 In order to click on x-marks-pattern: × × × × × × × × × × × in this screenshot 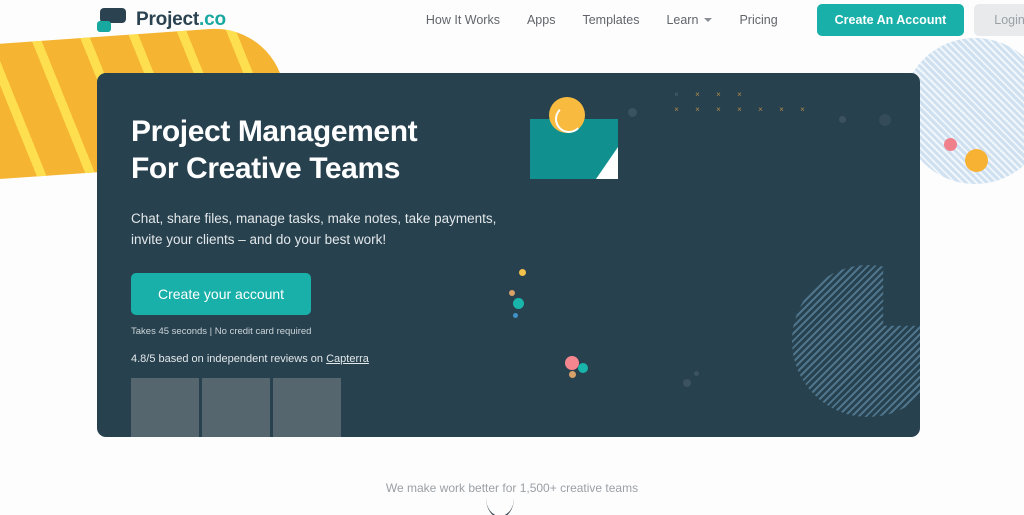, I will do `click(739, 106)`.